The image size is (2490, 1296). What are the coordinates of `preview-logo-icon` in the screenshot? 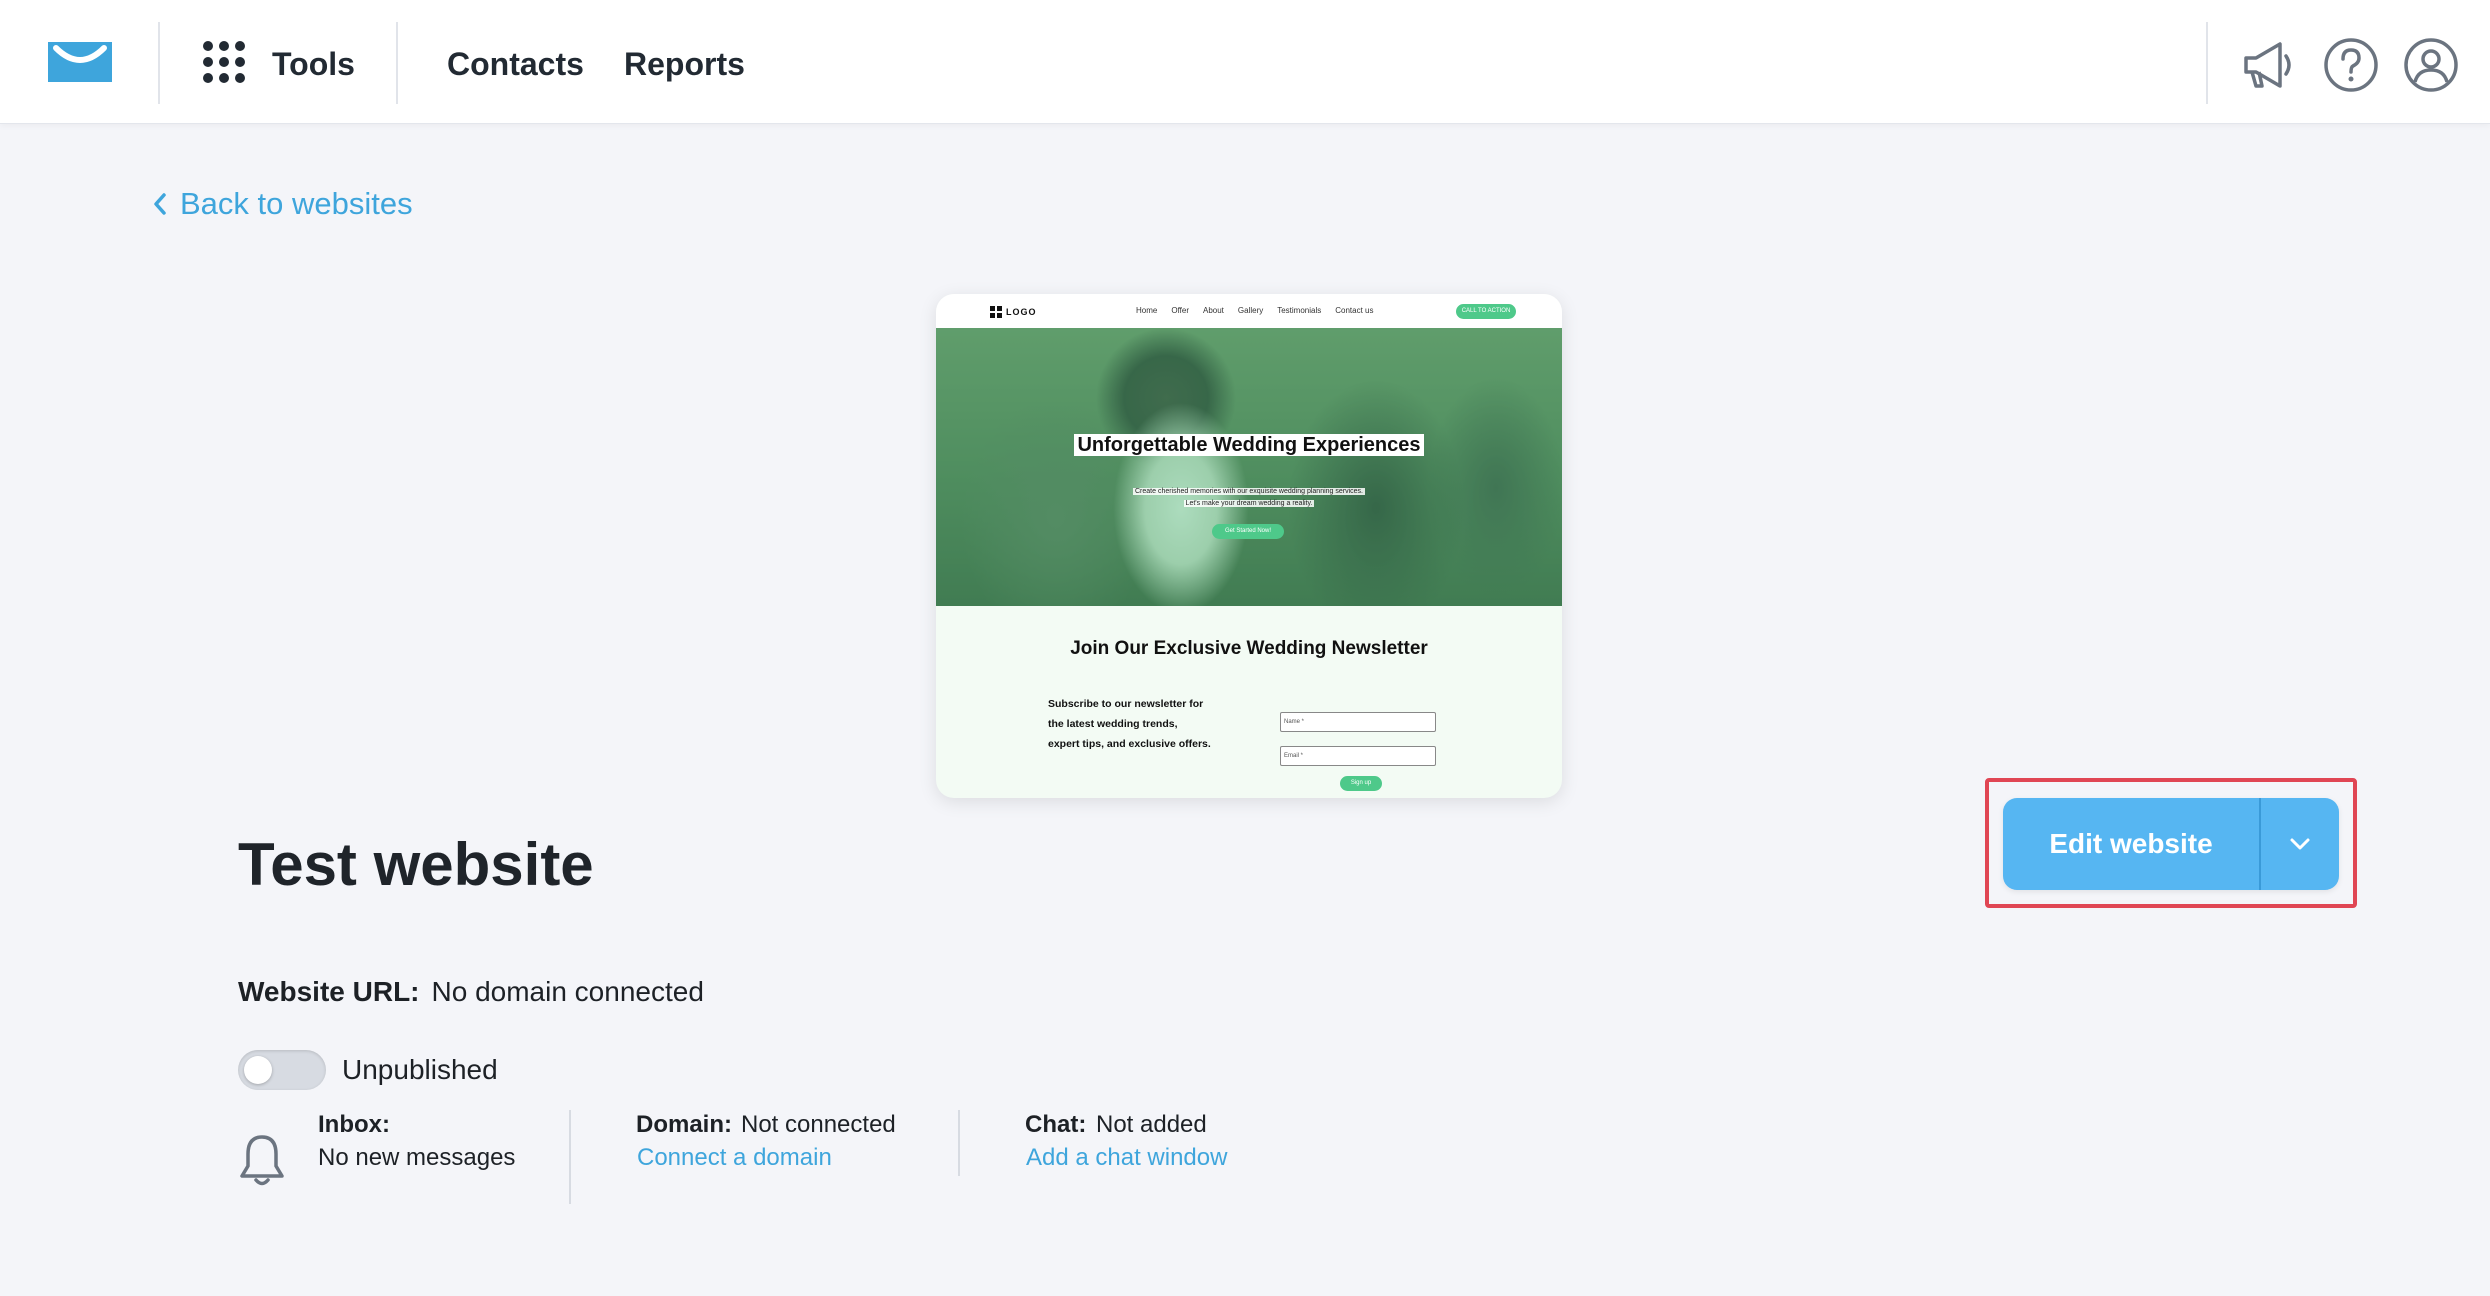 It's located at (996, 312).